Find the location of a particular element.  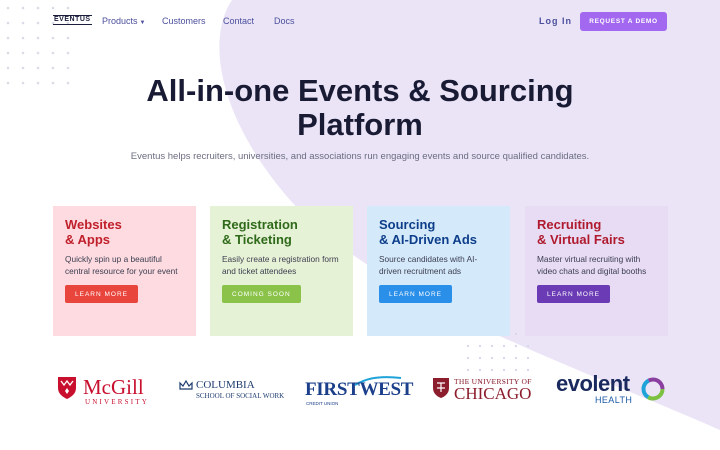

crown-icon is located at coordinates (186, 385).